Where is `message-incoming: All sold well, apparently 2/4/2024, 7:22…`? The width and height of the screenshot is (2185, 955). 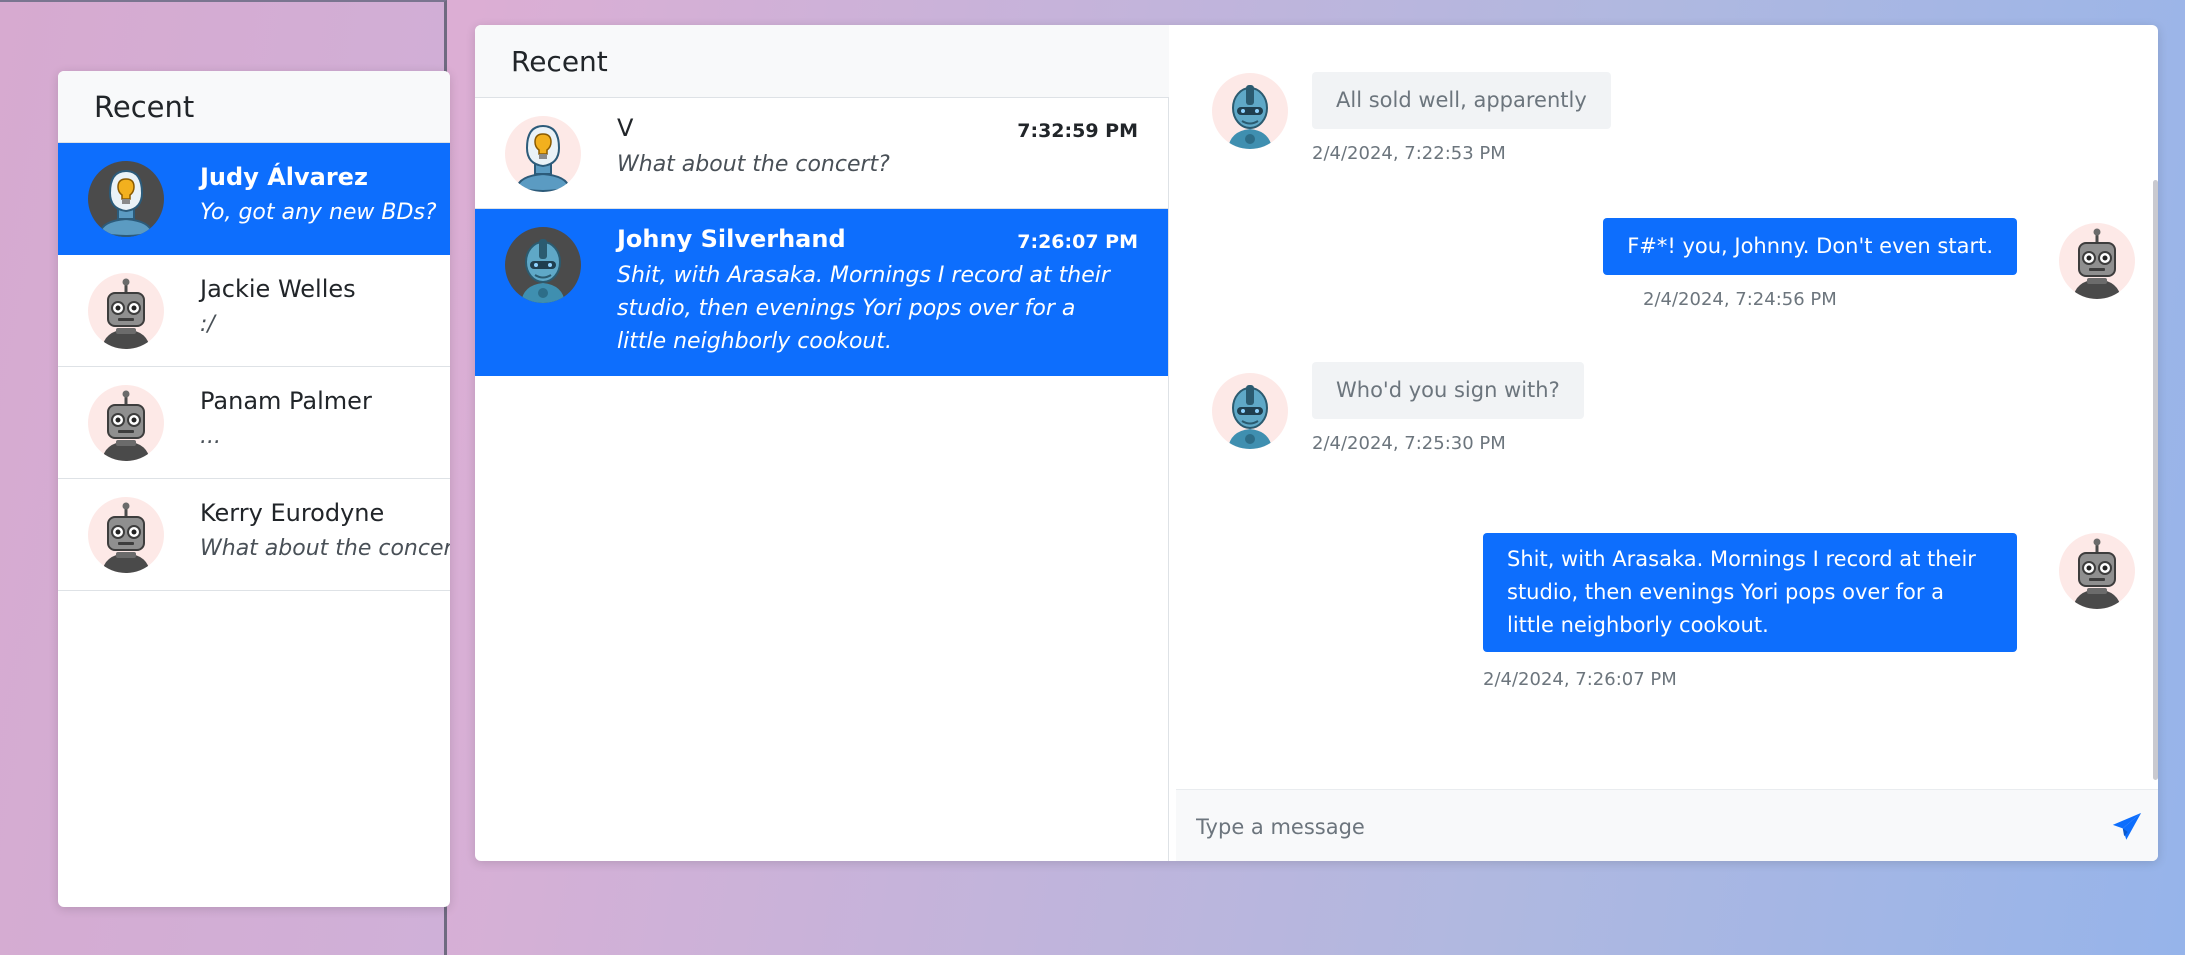 message-incoming: All sold well, apparently 2/4/2024, 7:22… is located at coordinates (1667, 100).